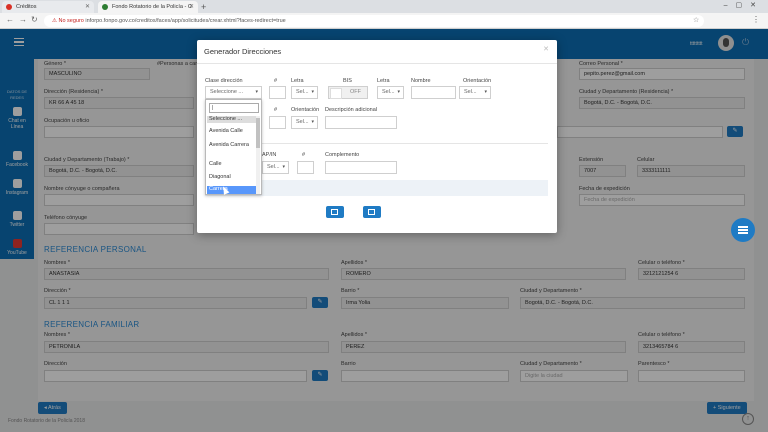 The image size is (768, 432). I want to click on nombre-label: Nombre, so click(421, 81).